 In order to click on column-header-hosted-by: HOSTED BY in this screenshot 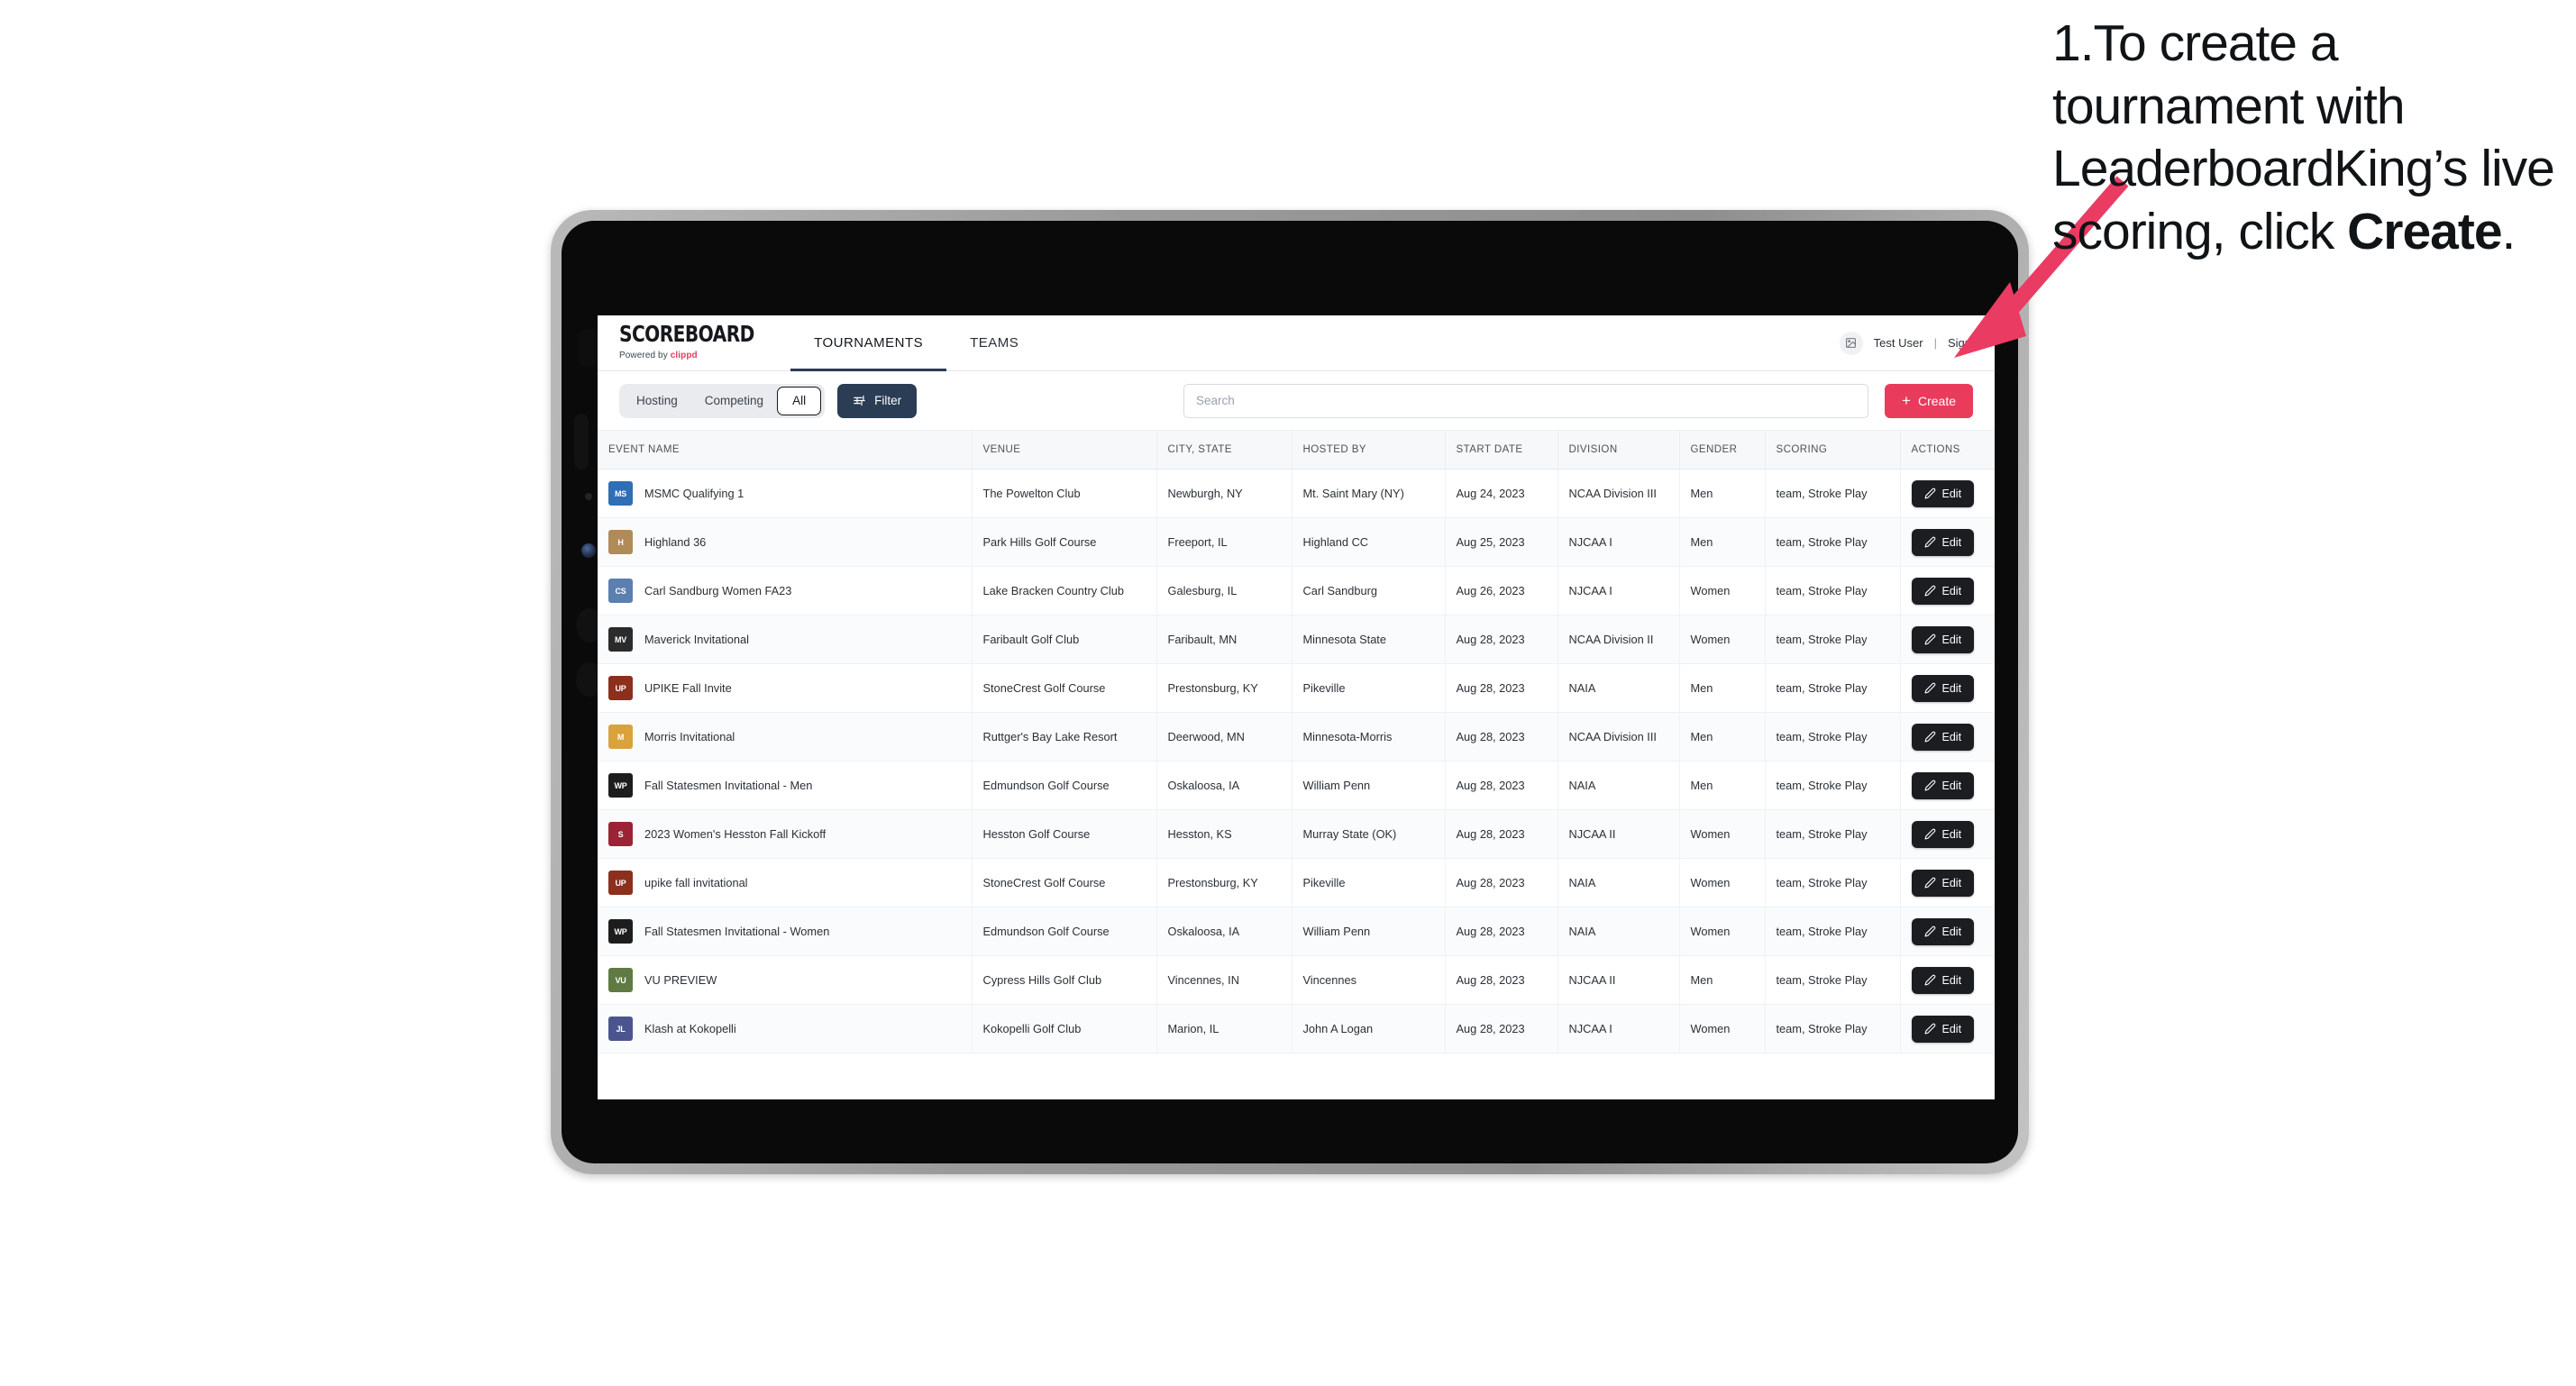, I will do `click(1368, 450)`.